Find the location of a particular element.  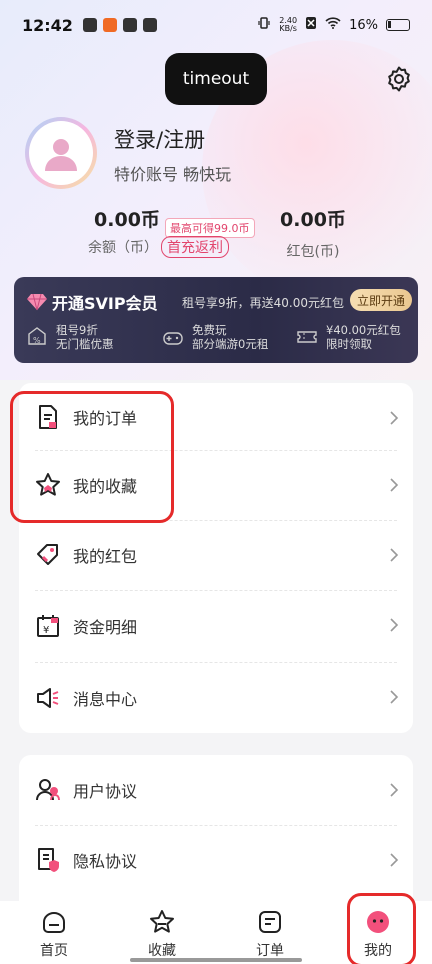

discount-icon: % is located at coordinates (37, 336).